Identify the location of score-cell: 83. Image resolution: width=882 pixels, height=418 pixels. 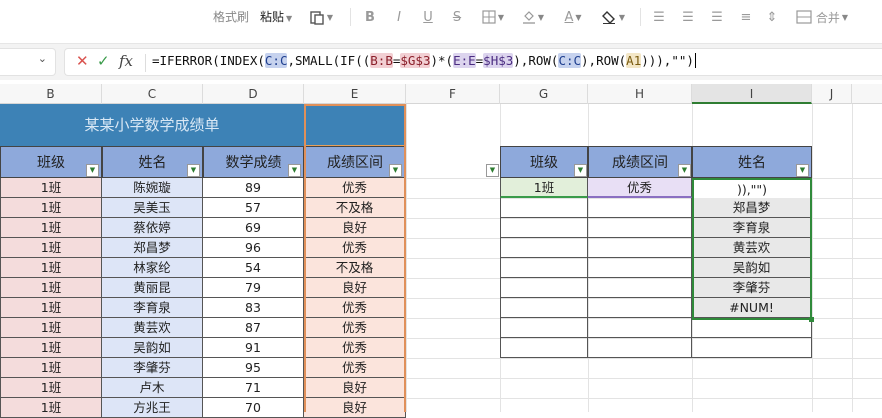
(253, 308).